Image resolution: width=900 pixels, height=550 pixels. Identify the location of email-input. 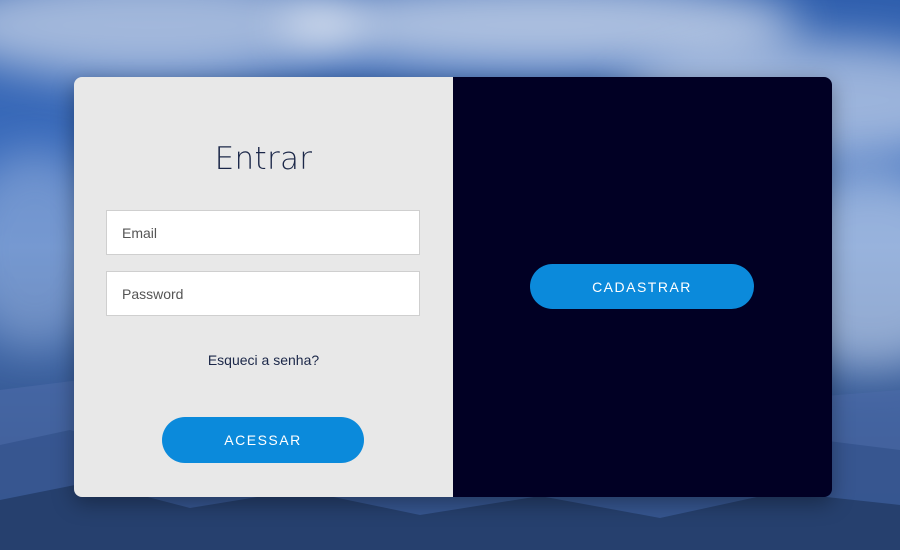
(263, 232).